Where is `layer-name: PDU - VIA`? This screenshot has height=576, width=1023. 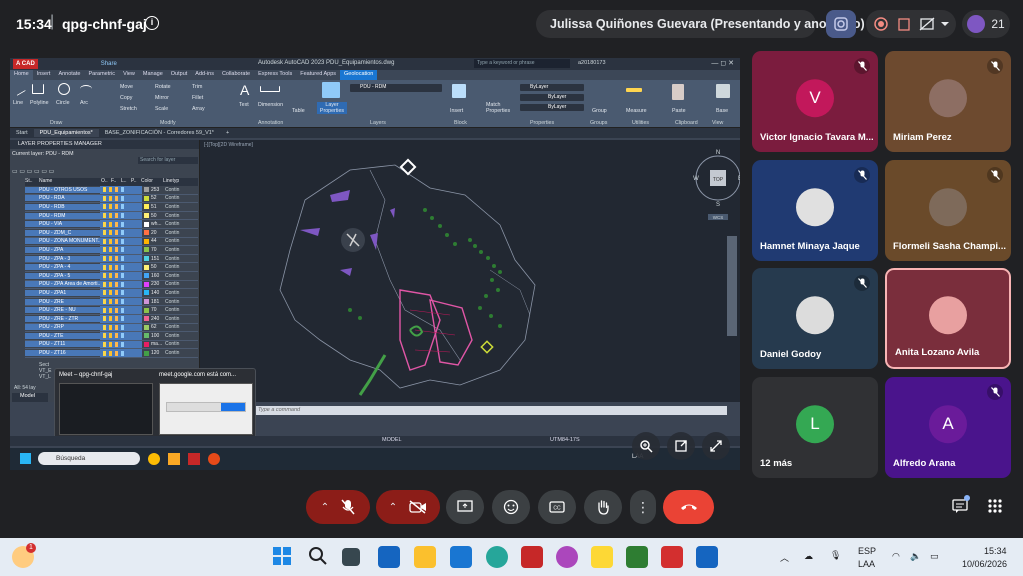 layer-name: PDU - VIA is located at coordinates (62, 224).